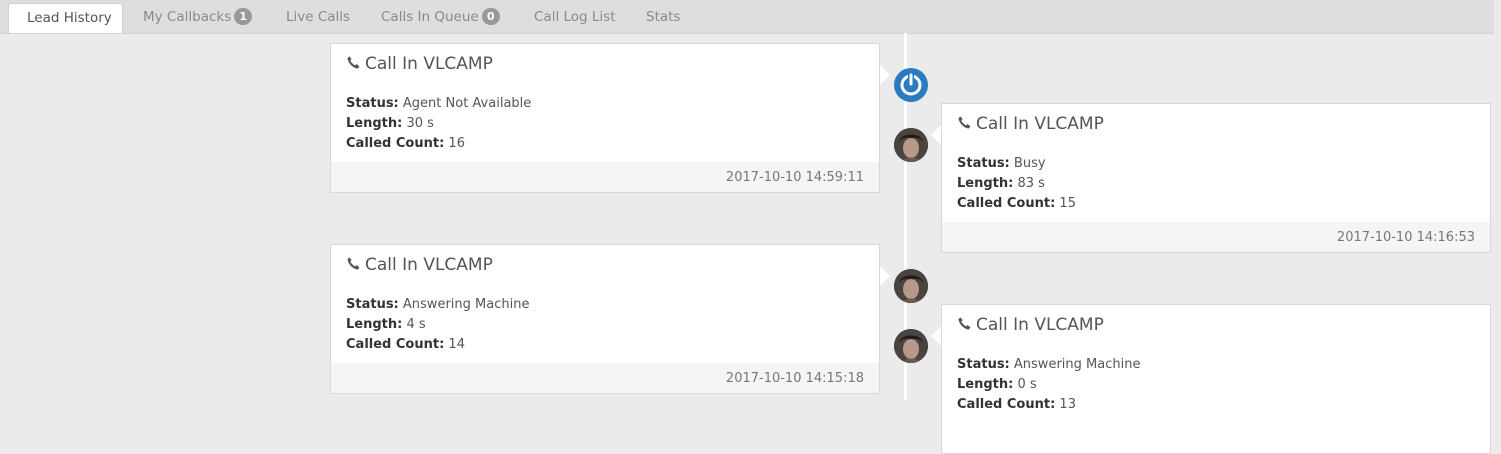  I want to click on tab-live-calls: Live Calls, so click(318, 18).